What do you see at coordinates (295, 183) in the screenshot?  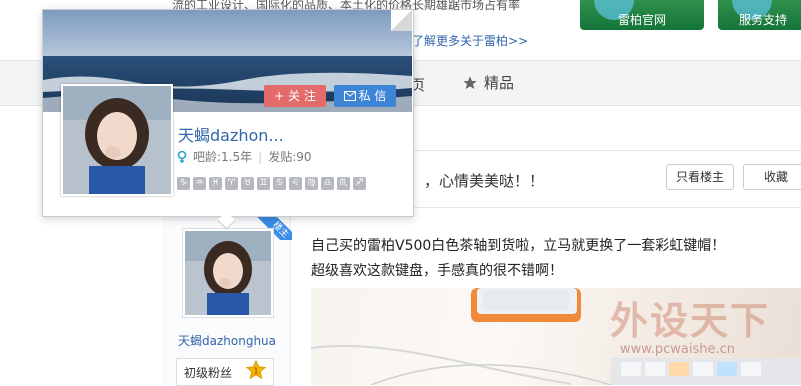 I see `zodiac-icon: ♌` at bounding box center [295, 183].